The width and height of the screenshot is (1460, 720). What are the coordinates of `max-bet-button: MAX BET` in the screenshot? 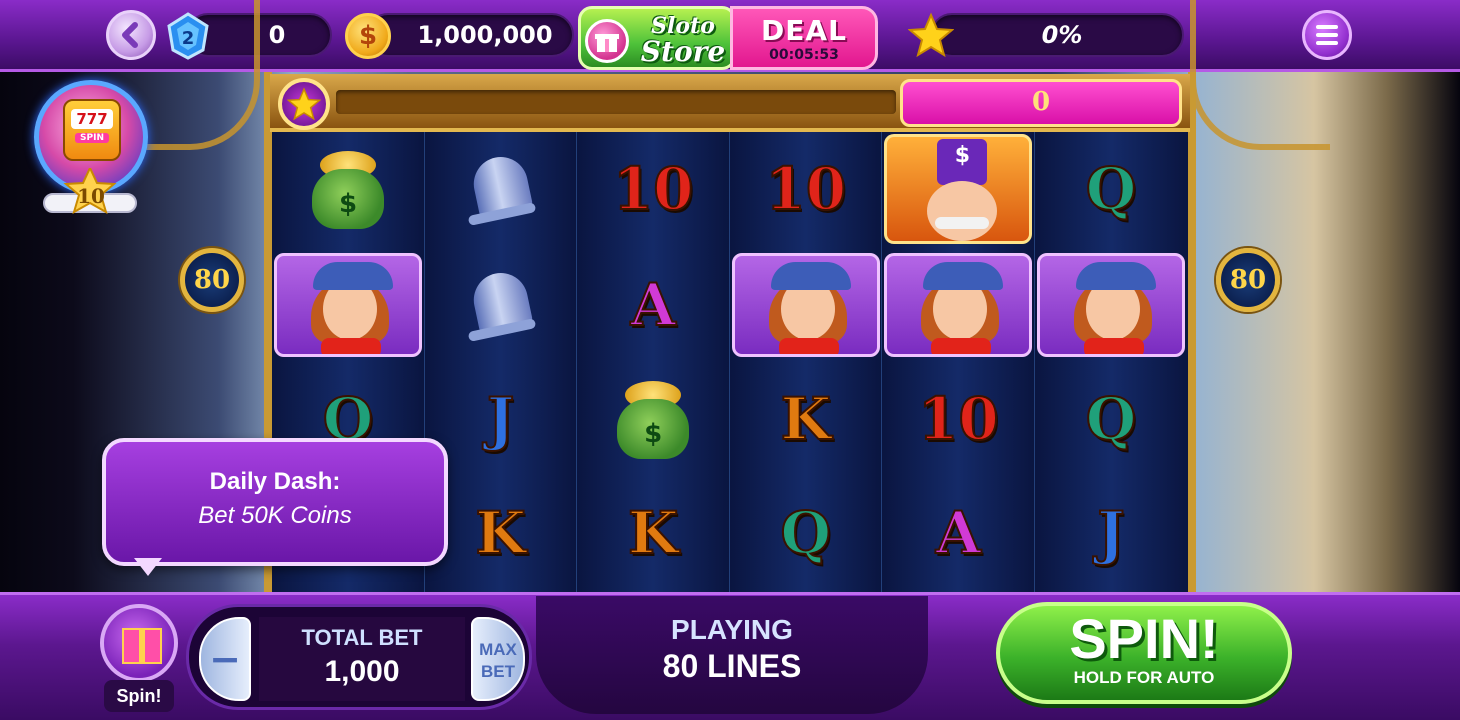 It's located at (498, 659).